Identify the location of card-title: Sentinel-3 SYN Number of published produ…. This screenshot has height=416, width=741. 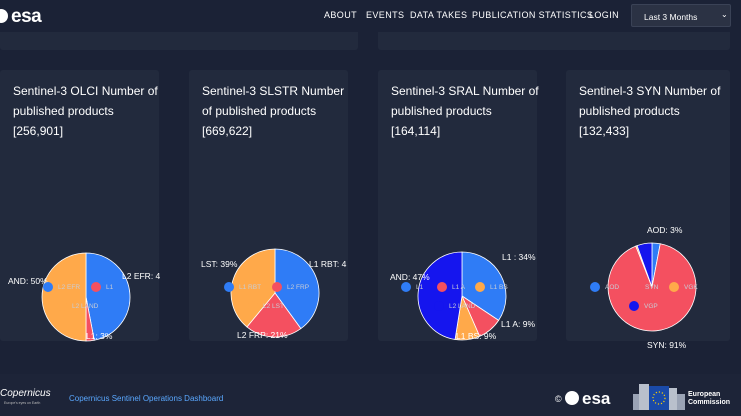
(650, 111).